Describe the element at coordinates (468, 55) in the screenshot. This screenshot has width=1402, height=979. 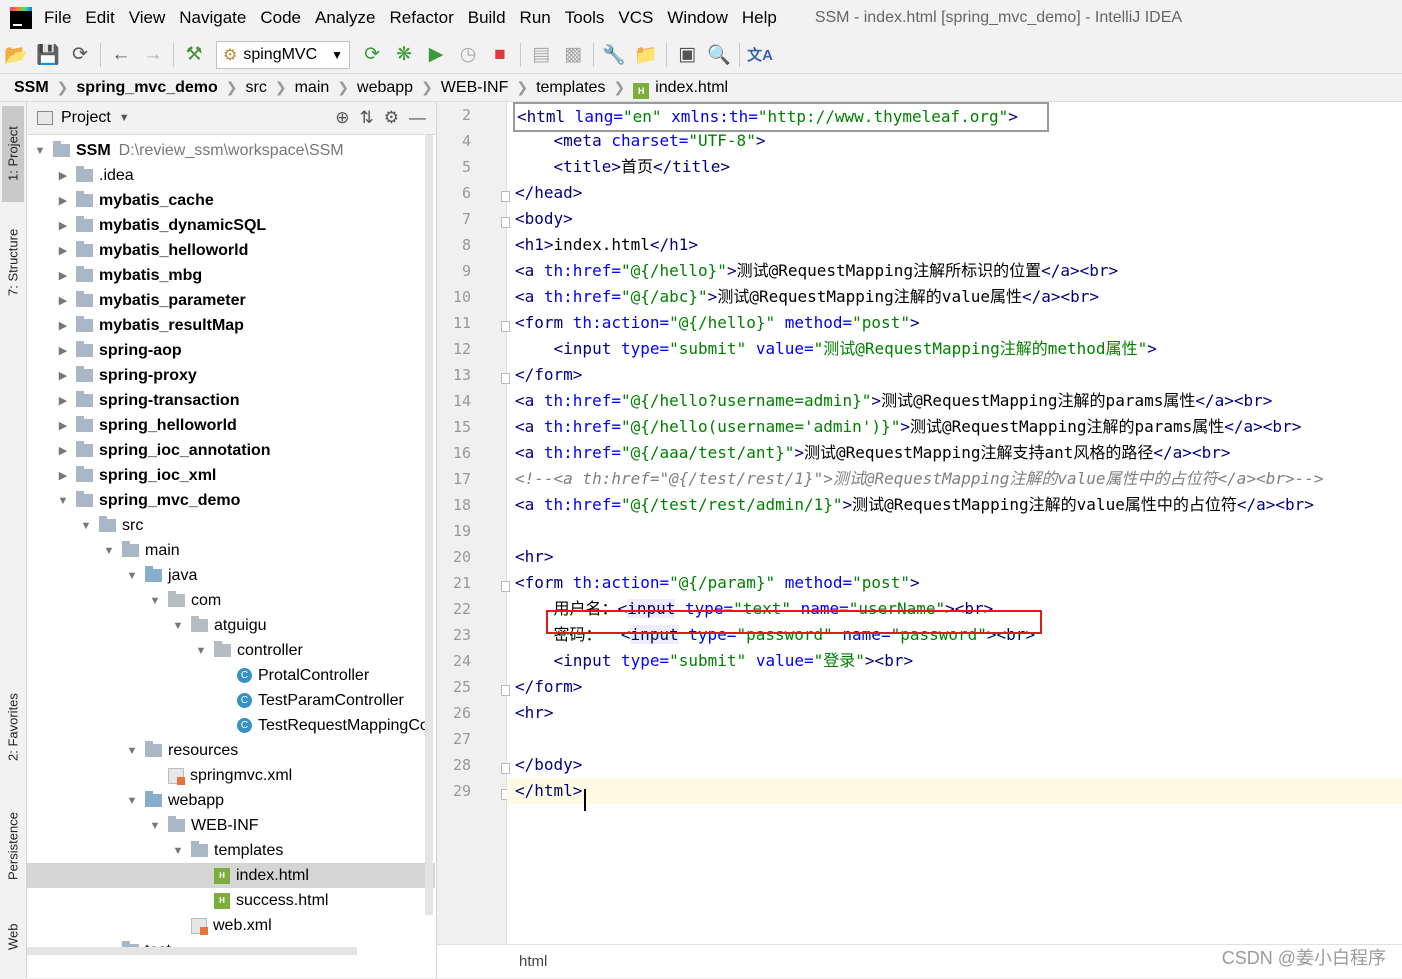
I see `profile-icon: ◷` at that location.